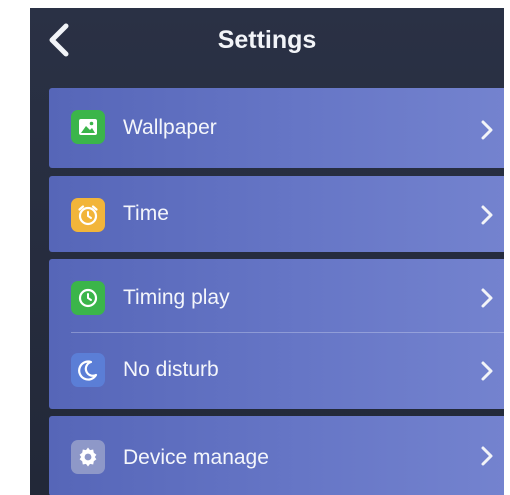  Describe the element at coordinates (170, 127) in the screenshot. I see `settings-item-label: Wallpaper` at that location.